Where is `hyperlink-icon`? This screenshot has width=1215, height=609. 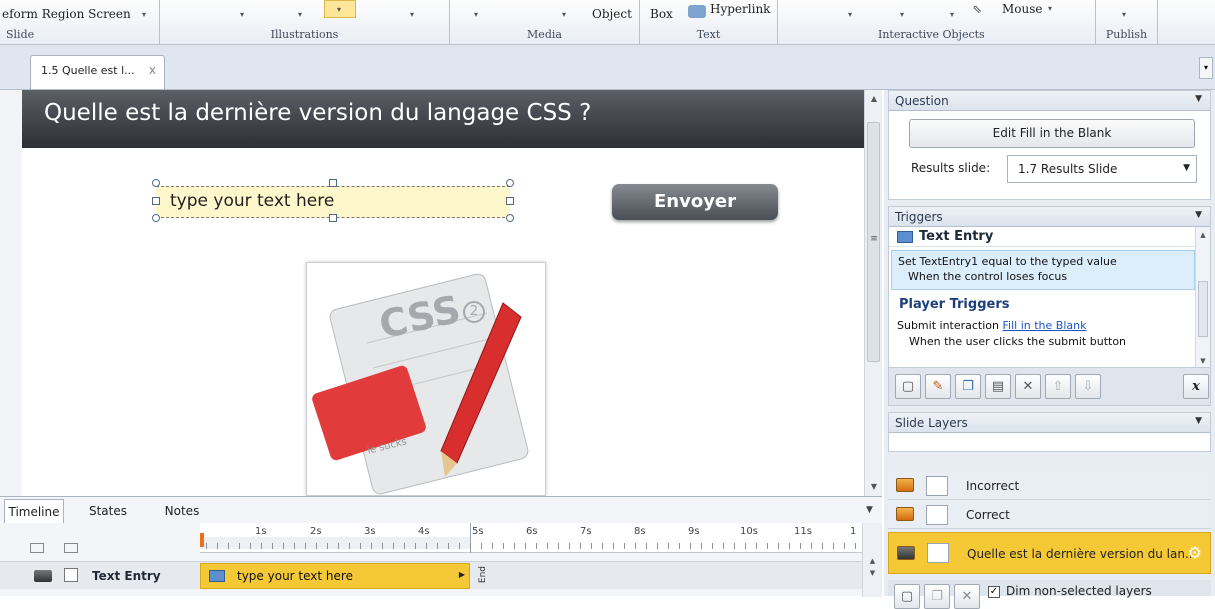 hyperlink-icon is located at coordinates (697, 11).